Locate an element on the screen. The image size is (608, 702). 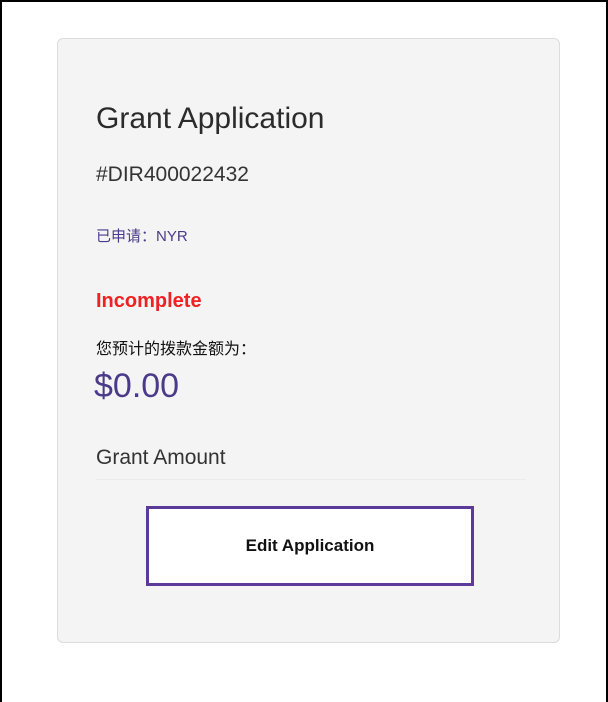
grant-amount-label: Grant Amount is located at coordinates (161, 457).